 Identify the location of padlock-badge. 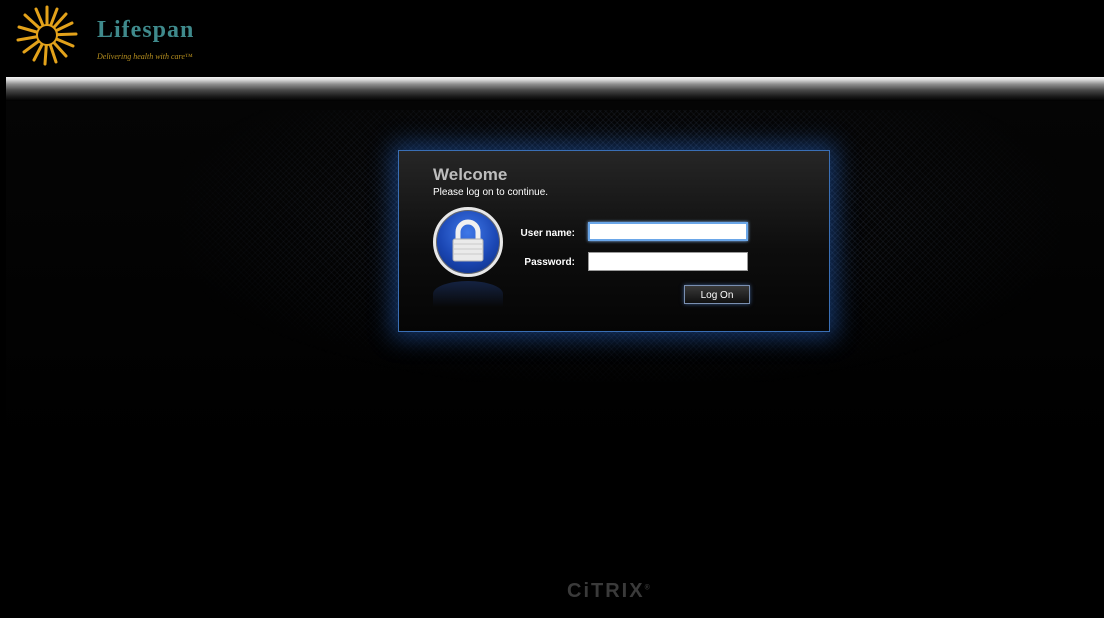
(468, 242).